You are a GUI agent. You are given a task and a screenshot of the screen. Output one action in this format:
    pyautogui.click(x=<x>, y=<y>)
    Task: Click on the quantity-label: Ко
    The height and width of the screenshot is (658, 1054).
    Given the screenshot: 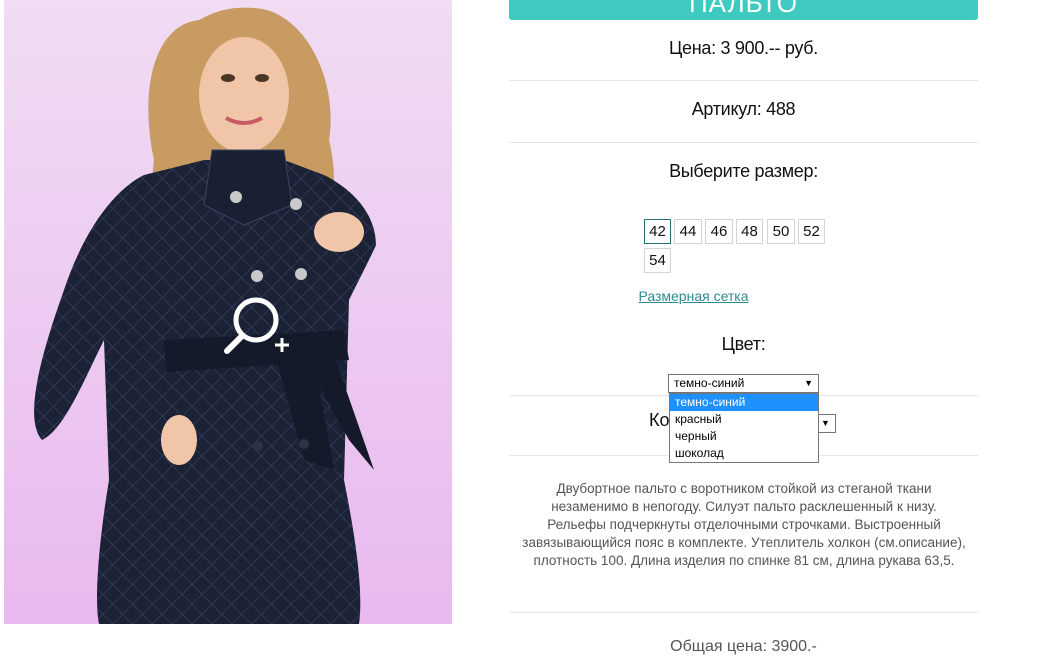 What is the action you would take?
    pyautogui.click(x=659, y=420)
    